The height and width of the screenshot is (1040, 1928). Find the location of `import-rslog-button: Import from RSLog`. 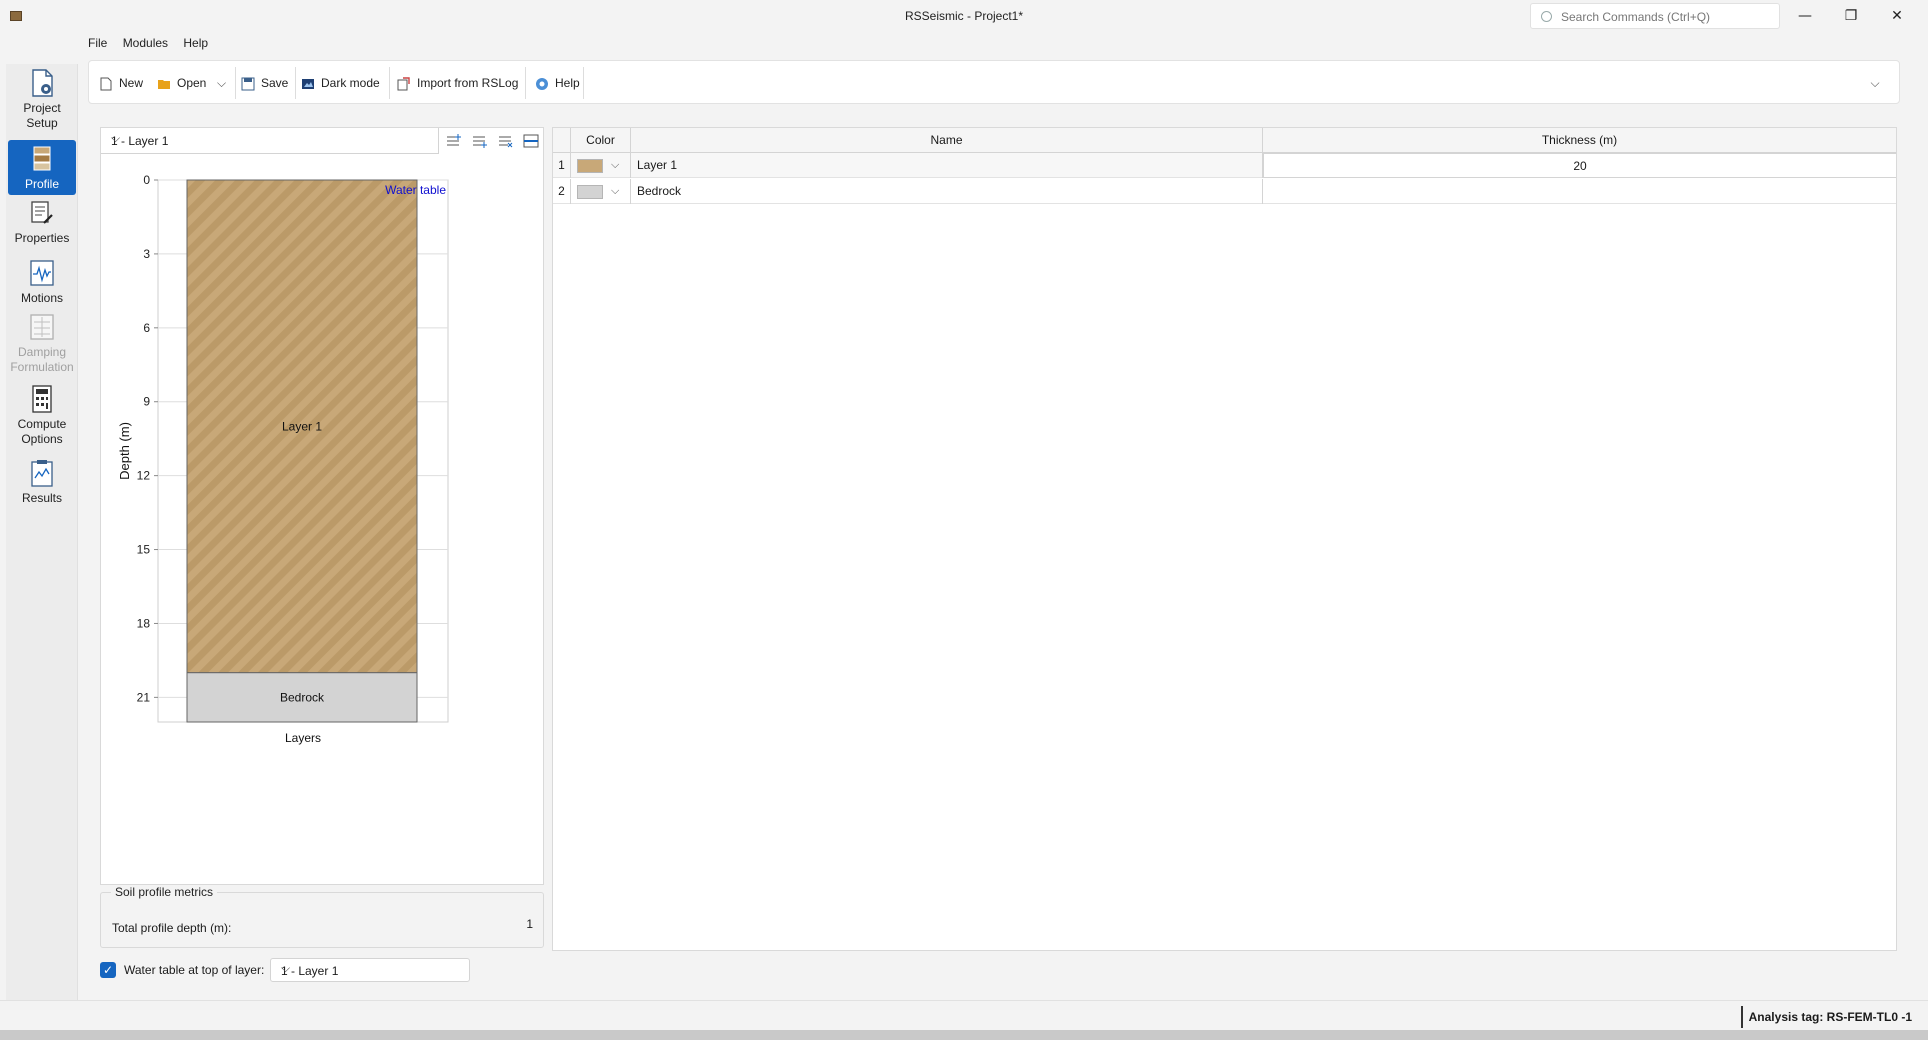

import-rslog-button: Import from RSLog is located at coordinates (457, 83).